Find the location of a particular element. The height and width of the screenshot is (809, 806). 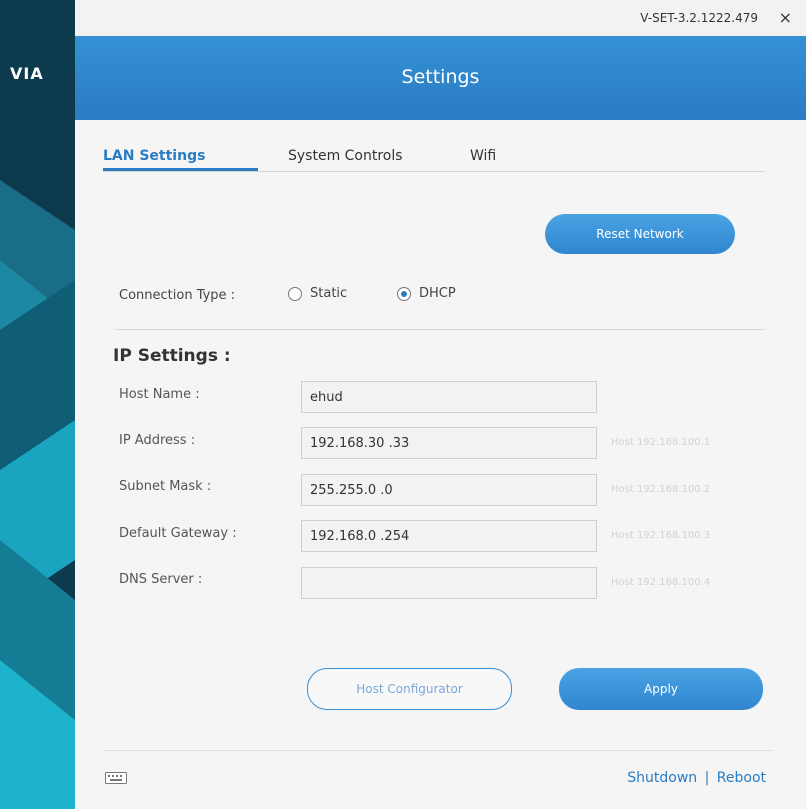

connection-type-label: Connection Type : is located at coordinates (177, 295).